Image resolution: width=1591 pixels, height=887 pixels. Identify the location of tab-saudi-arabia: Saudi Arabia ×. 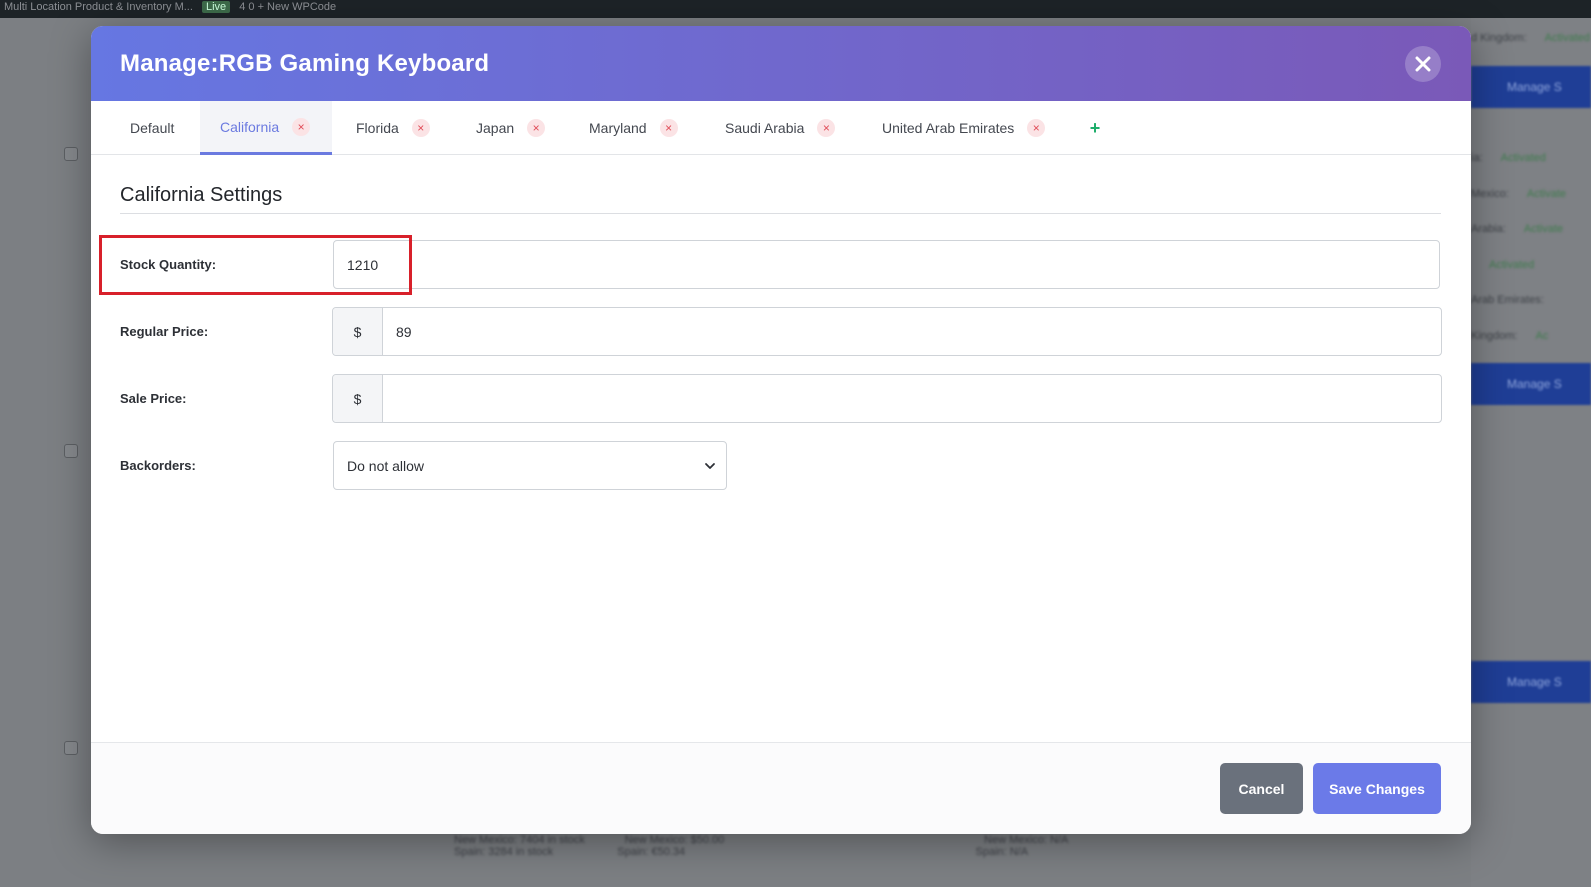
(780, 128).